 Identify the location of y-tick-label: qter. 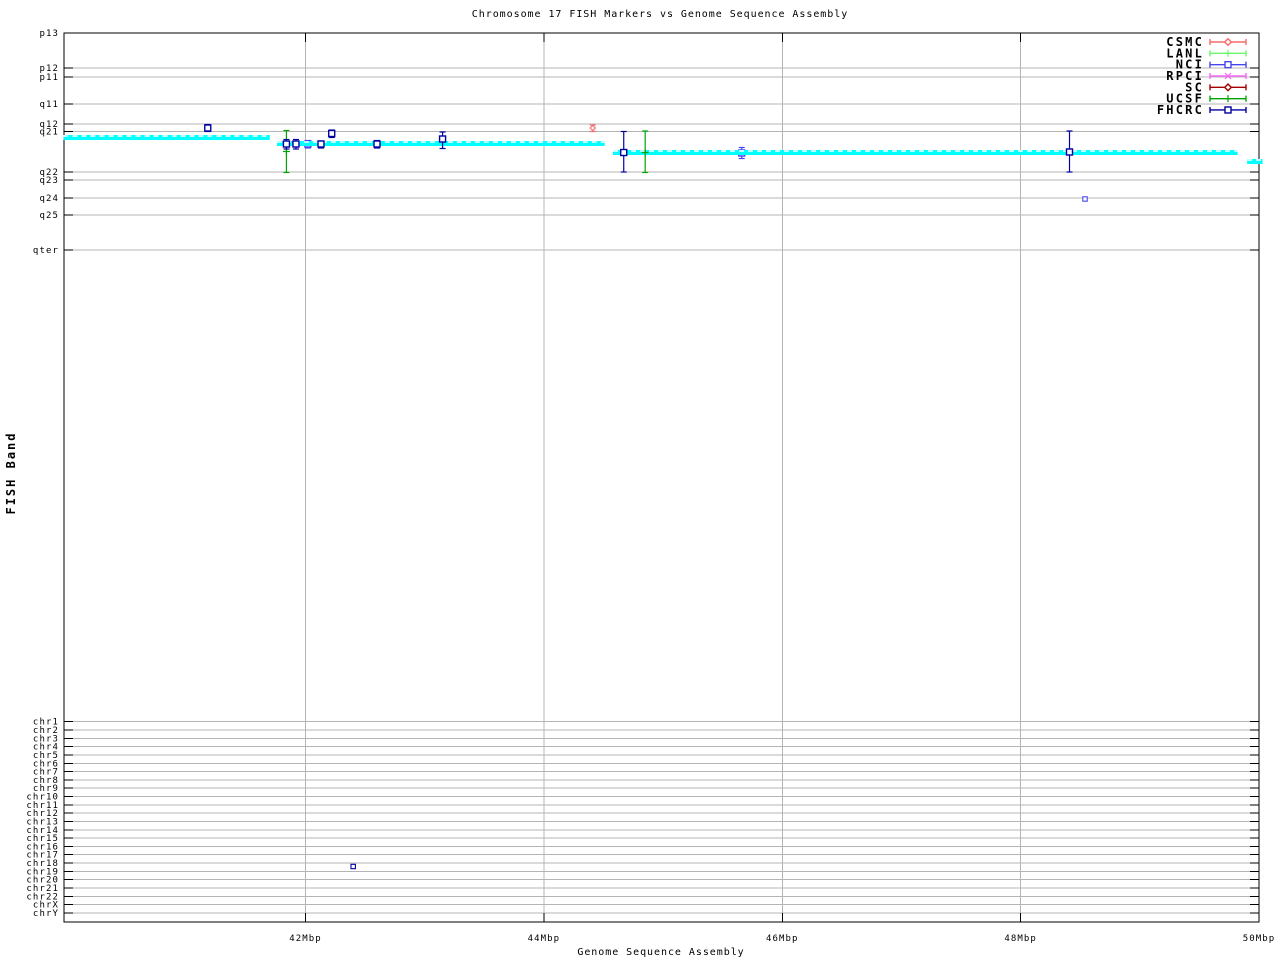
(46, 251).